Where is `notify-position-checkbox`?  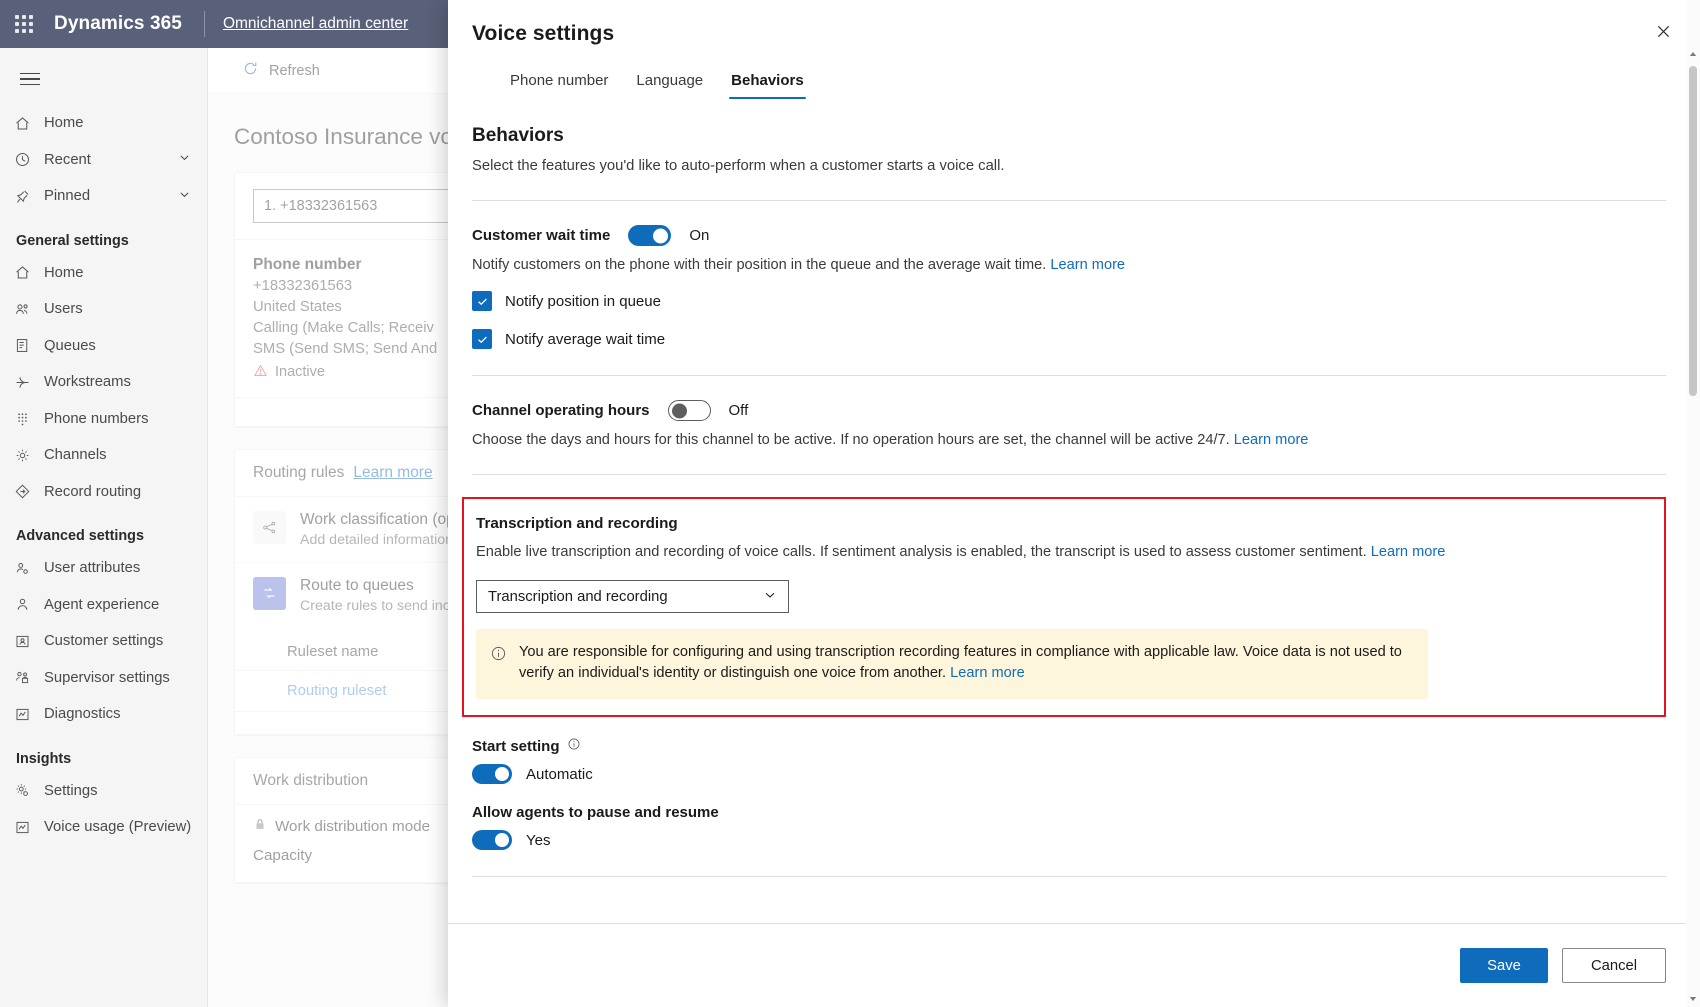 notify-position-checkbox is located at coordinates (482, 301).